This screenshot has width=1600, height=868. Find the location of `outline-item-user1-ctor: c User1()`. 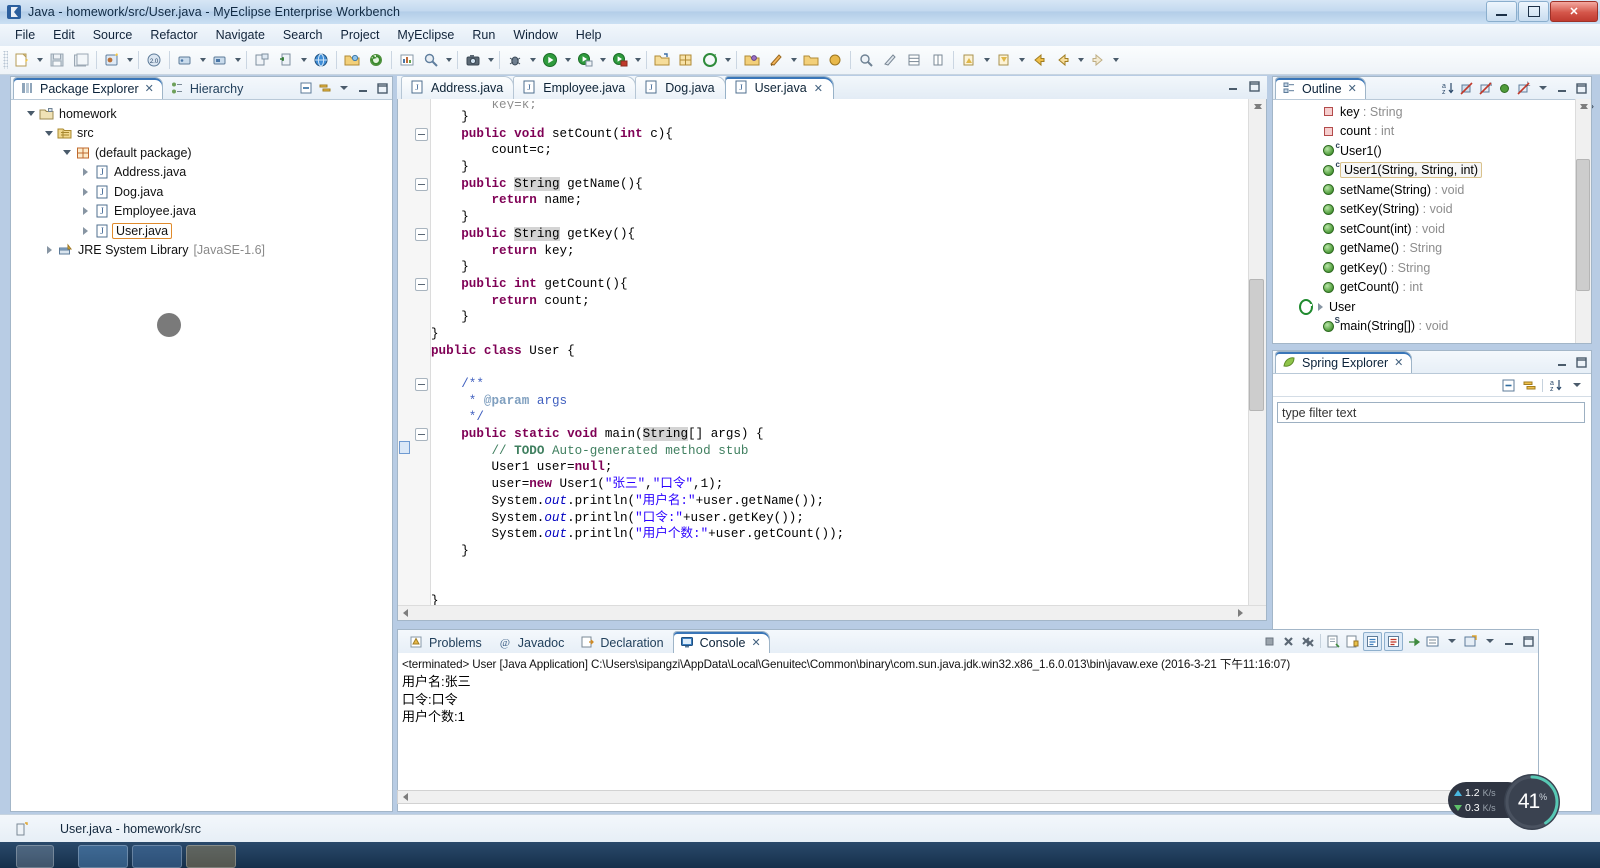

outline-item-user1-ctor: c User1() is located at coordinates (1424, 151).